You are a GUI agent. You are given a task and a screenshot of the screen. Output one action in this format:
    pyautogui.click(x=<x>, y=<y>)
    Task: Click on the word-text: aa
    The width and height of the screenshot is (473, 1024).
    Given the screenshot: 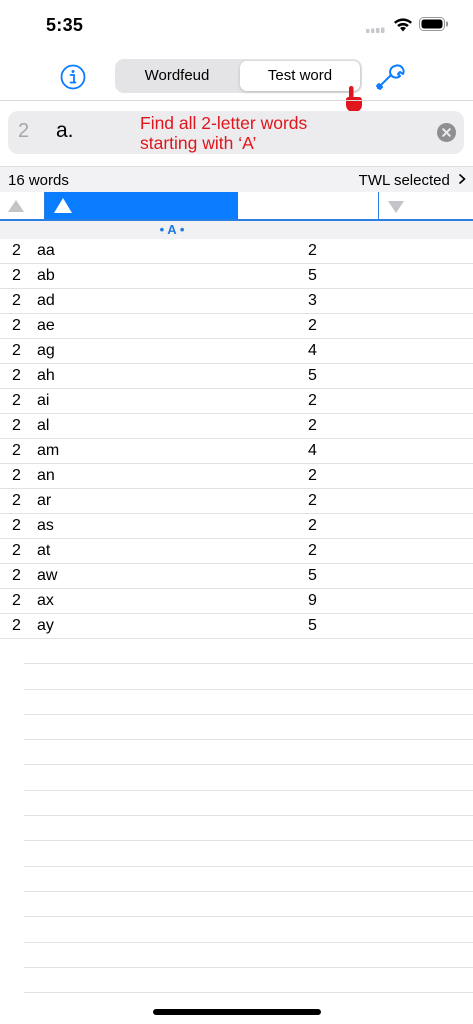 What is the action you would take?
    pyautogui.click(x=46, y=250)
    